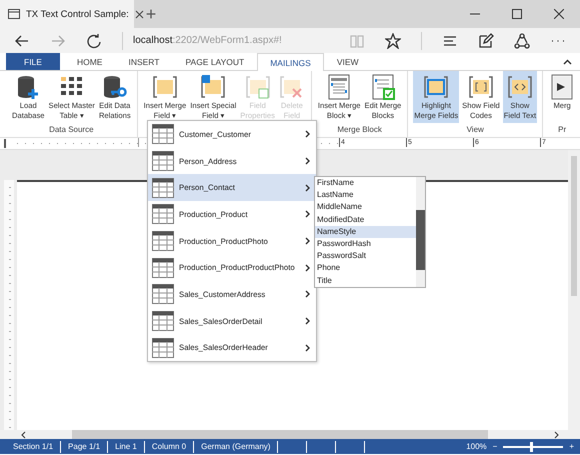 This screenshot has height=455, width=580. I want to click on back-icon, so click(22, 40).